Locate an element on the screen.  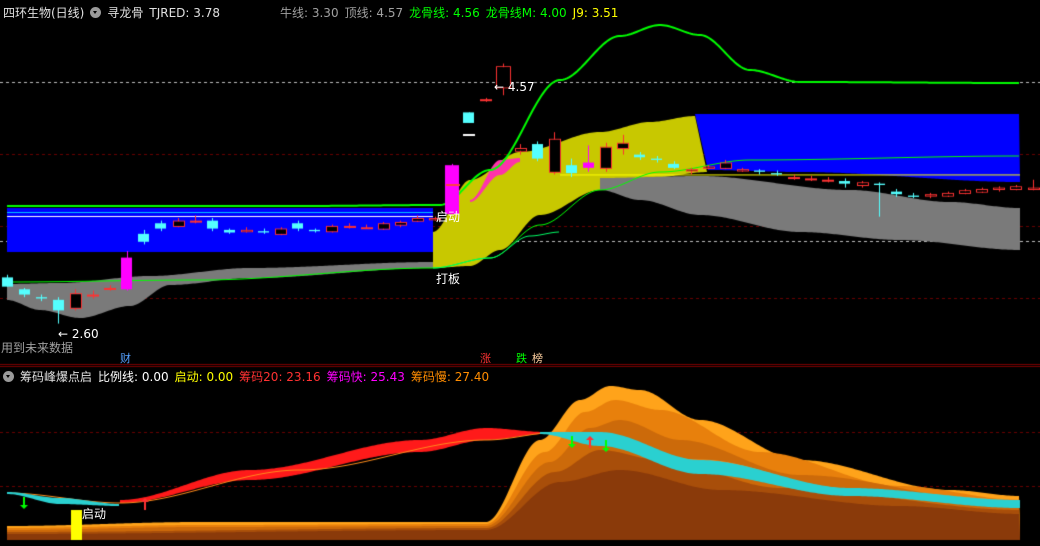
longgu-value: 龙骨线: 4.56 is located at coordinates (444, 13).